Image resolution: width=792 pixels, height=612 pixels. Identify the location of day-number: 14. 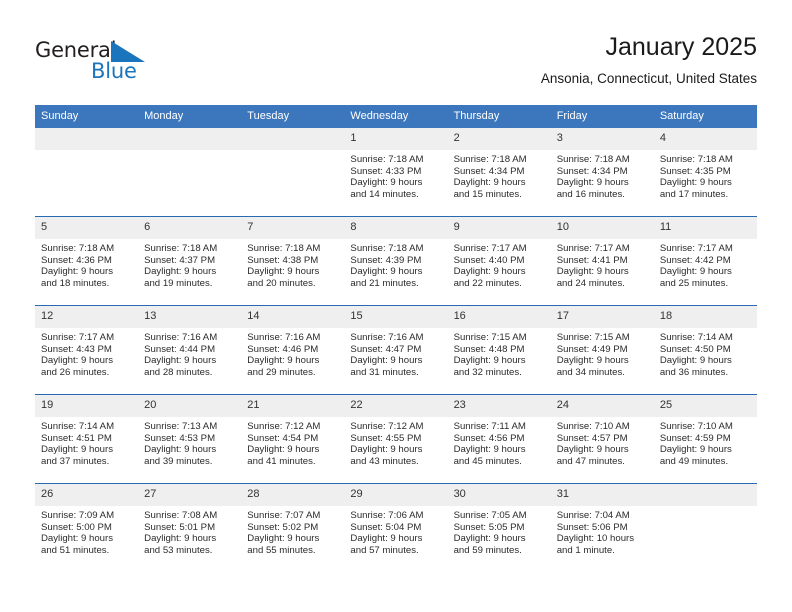
(293, 317).